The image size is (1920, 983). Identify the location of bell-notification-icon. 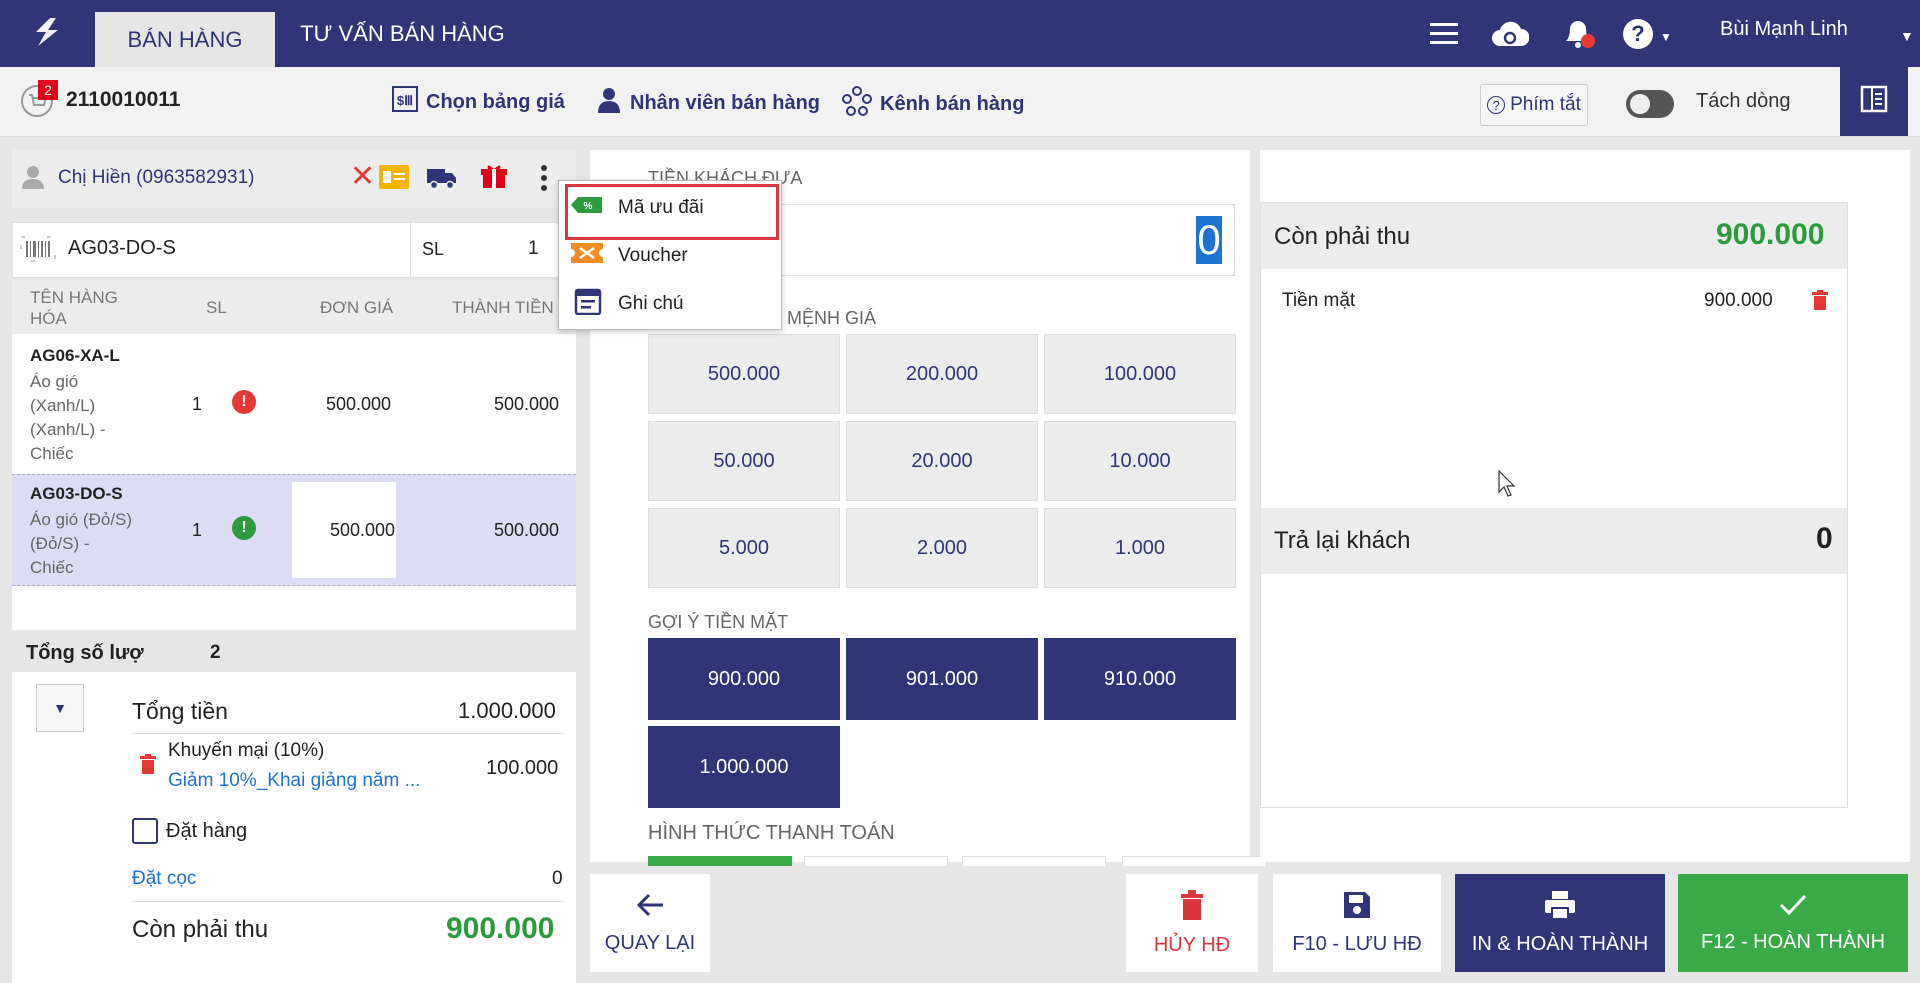
(1578, 34).